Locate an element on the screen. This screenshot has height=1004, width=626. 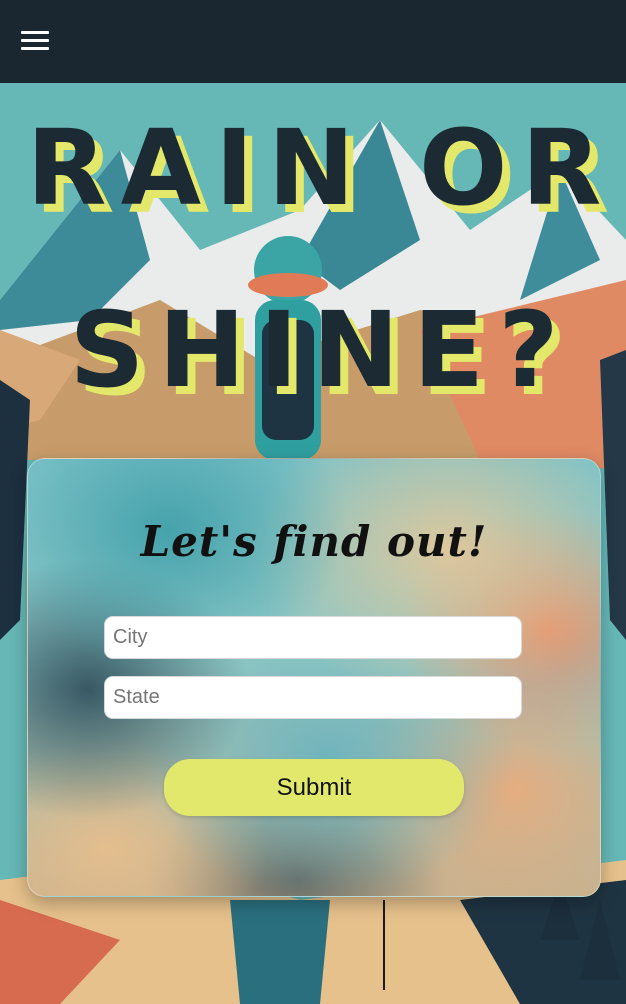
card-heading: Let's find out! is located at coordinates (314, 541).